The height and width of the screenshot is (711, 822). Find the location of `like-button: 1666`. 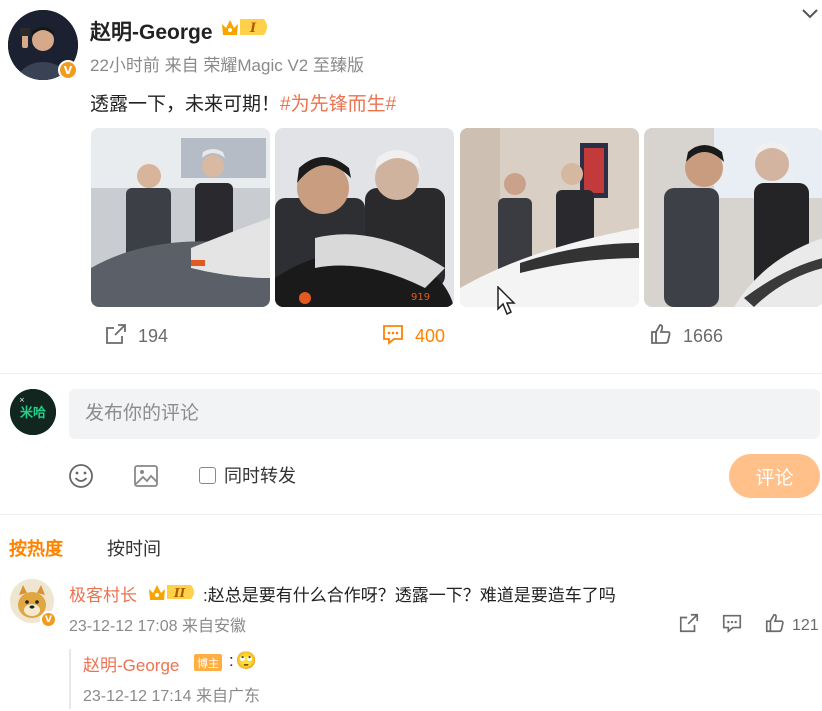

like-button: 1666 is located at coordinates (686, 336).